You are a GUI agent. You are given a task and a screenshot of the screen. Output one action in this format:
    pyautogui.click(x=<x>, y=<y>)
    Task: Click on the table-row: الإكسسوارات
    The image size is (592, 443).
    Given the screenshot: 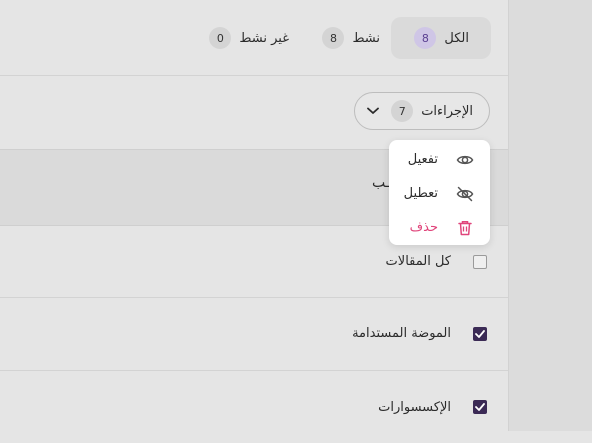 What is the action you would take?
    pyautogui.click(x=254, y=406)
    